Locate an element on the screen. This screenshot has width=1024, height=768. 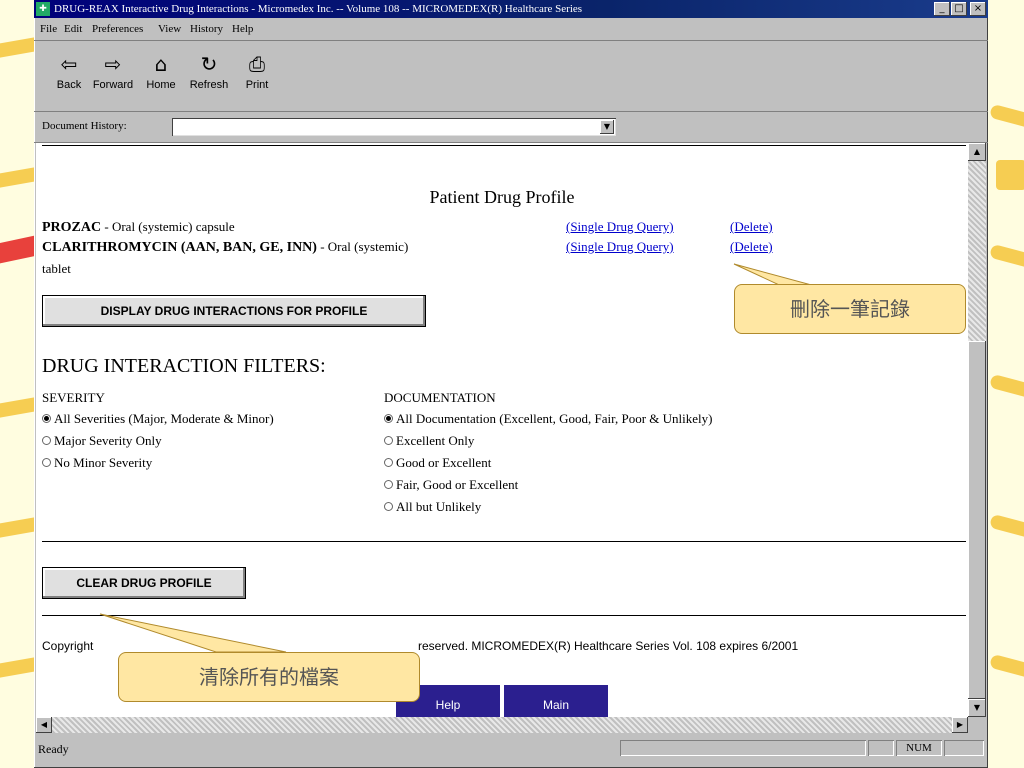
print-button: ⎙ Print is located at coordinates (257, 76).